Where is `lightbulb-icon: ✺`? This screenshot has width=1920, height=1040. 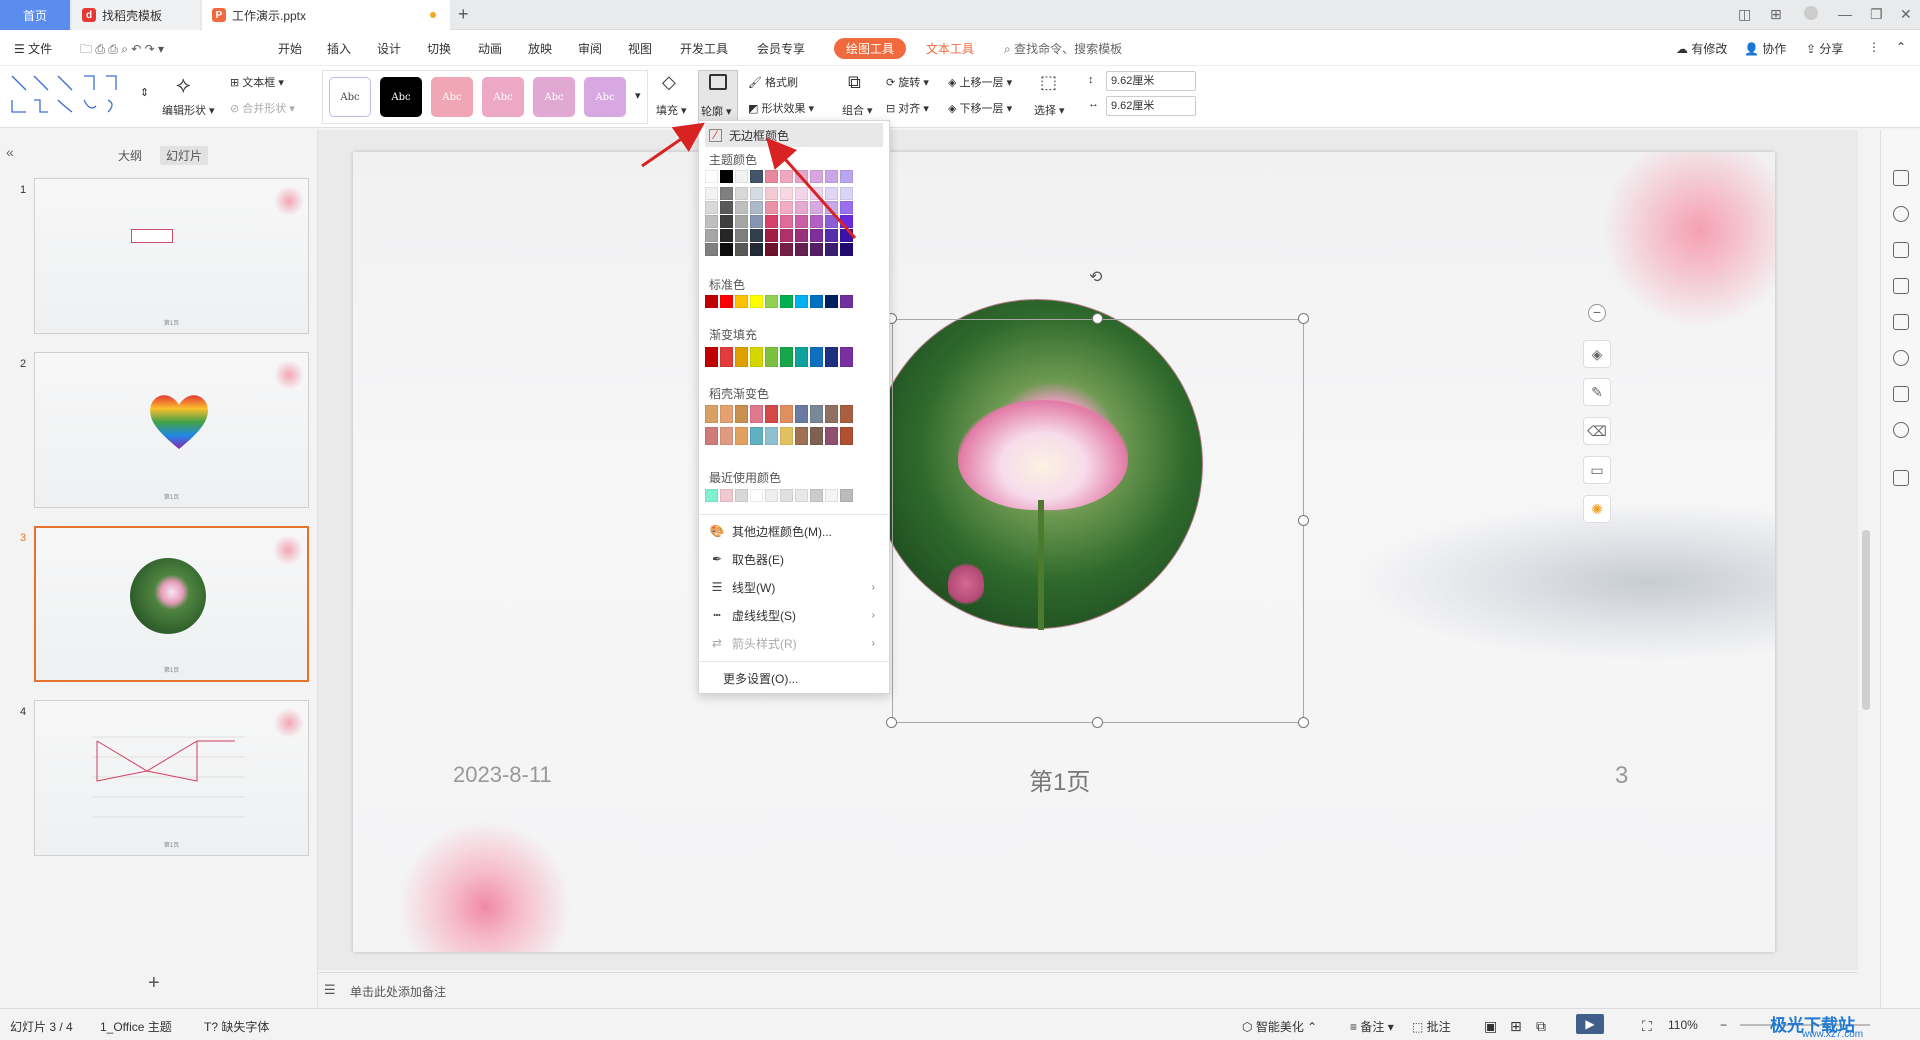 lightbulb-icon: ✺ is located at coordinates (1597, 509).